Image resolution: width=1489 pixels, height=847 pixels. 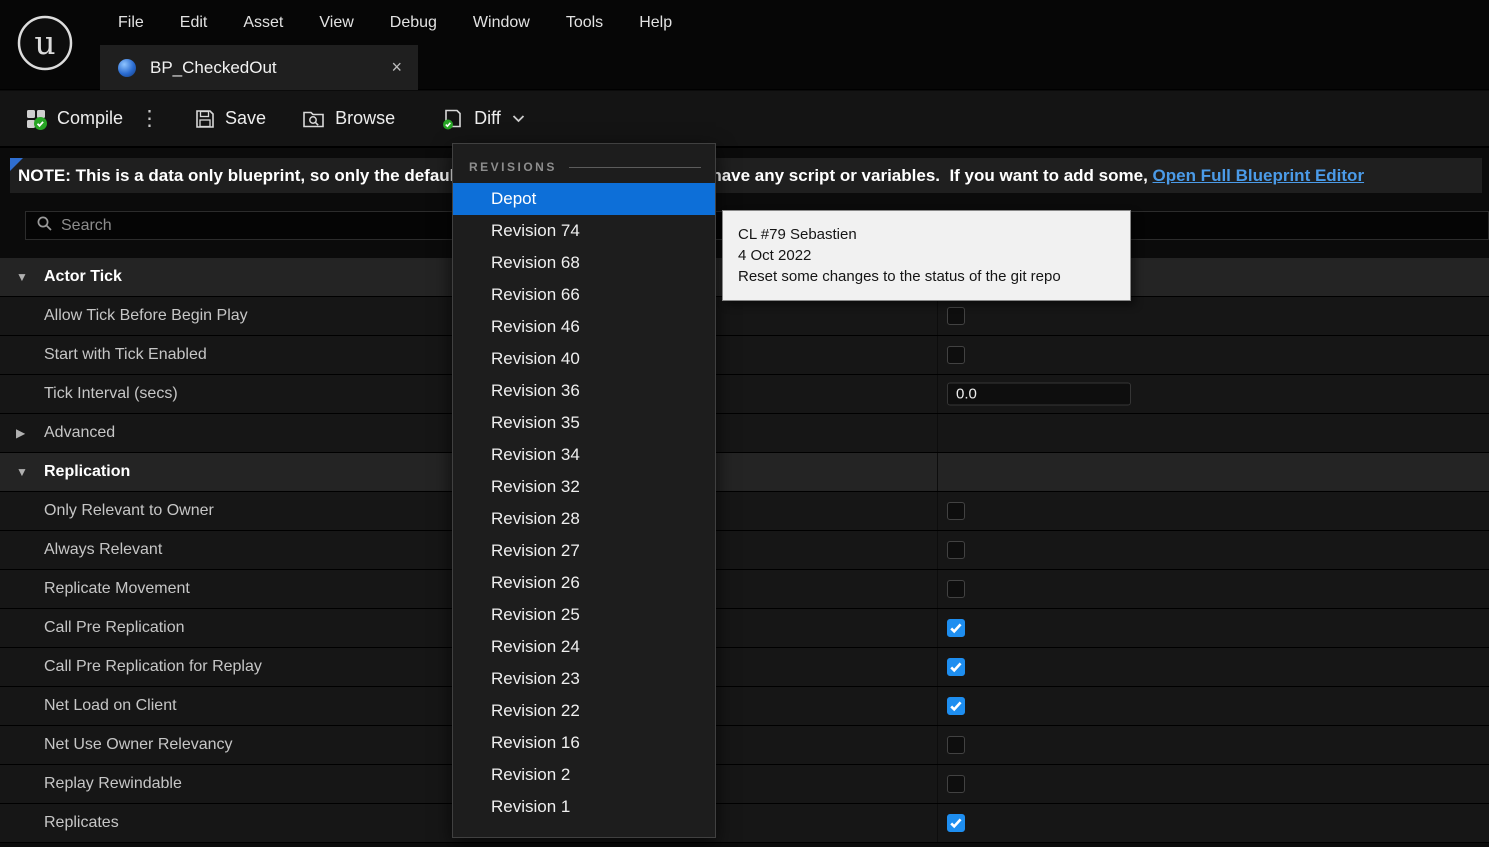 I want to click on search-input, so click(x=271, y=225).